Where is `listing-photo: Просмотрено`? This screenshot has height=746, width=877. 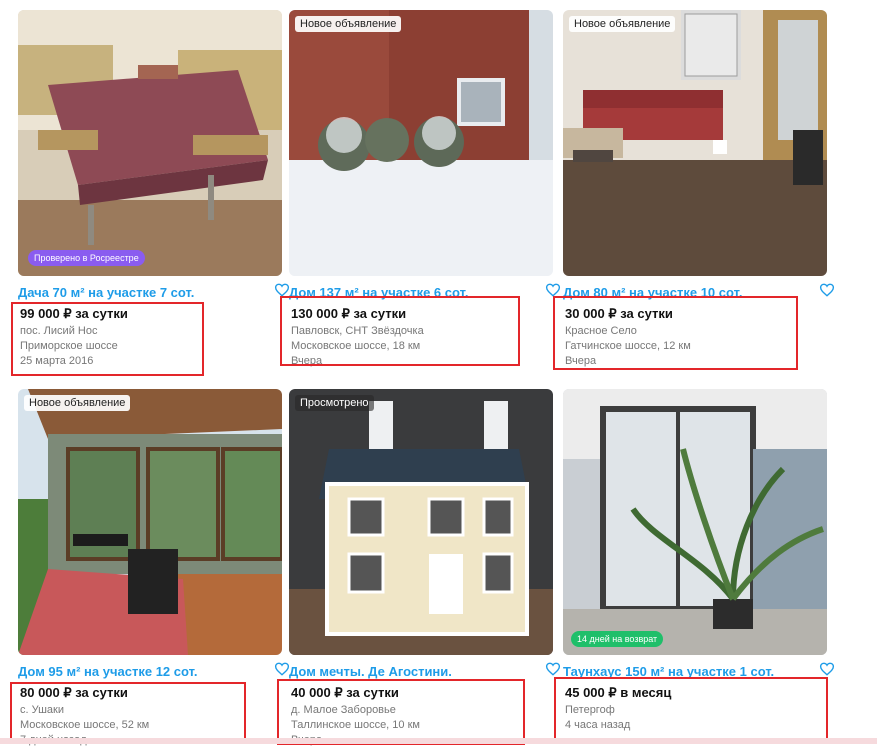 listing-photo: Просмотрено is located at coordinates (421, 522).